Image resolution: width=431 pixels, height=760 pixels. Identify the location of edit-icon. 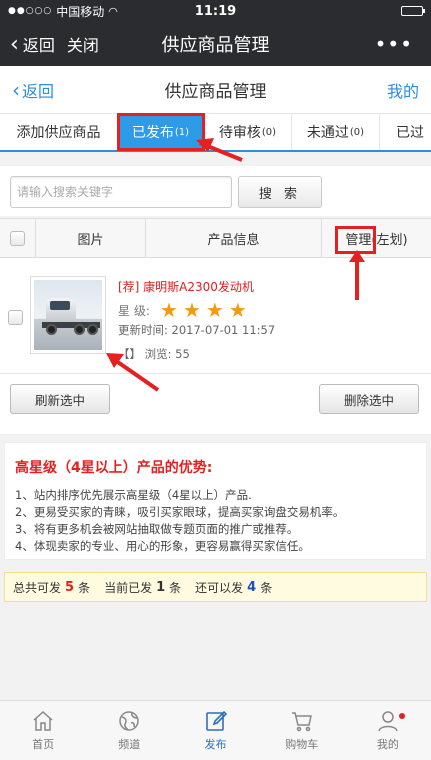
(216, 720).